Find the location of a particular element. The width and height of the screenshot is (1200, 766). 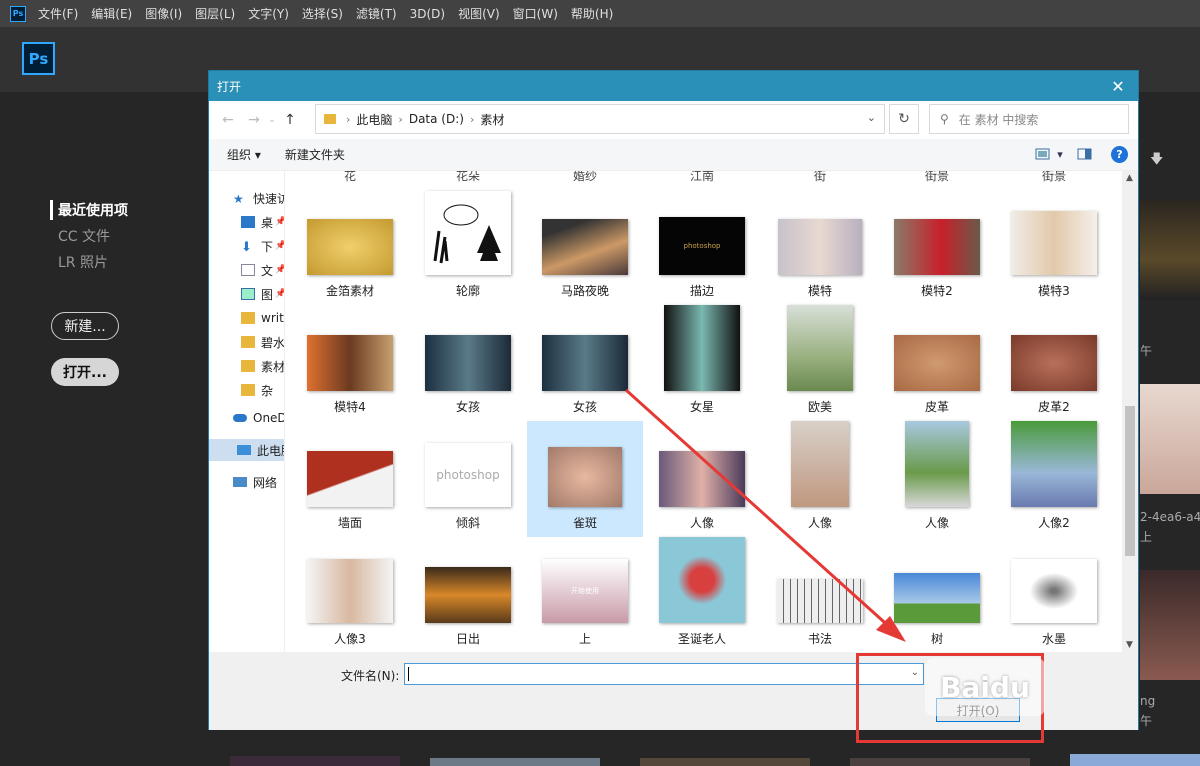

watermark: Baidu is located at coordinates (985, 687).